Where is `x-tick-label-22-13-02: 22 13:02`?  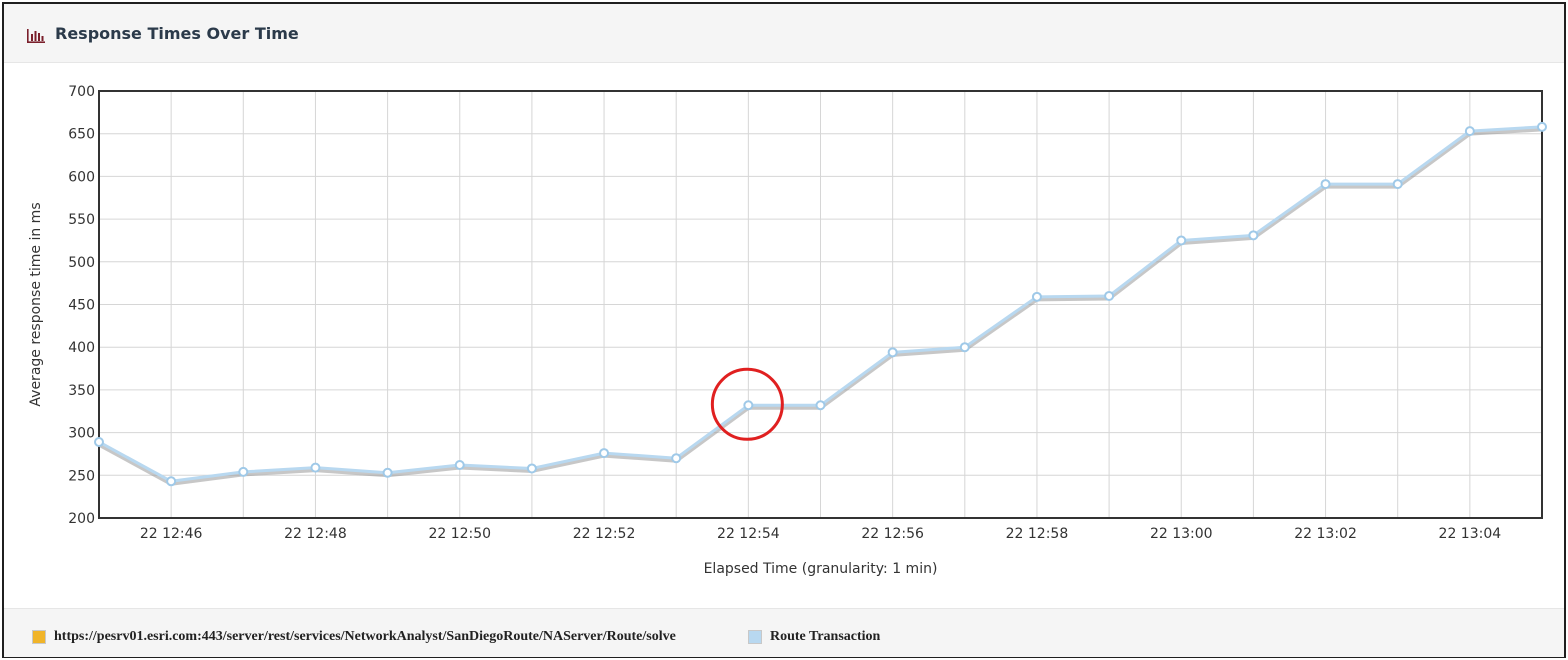
x-tick-label-22-13-02: 22 13:02 is located at coordinates (1325, 534).